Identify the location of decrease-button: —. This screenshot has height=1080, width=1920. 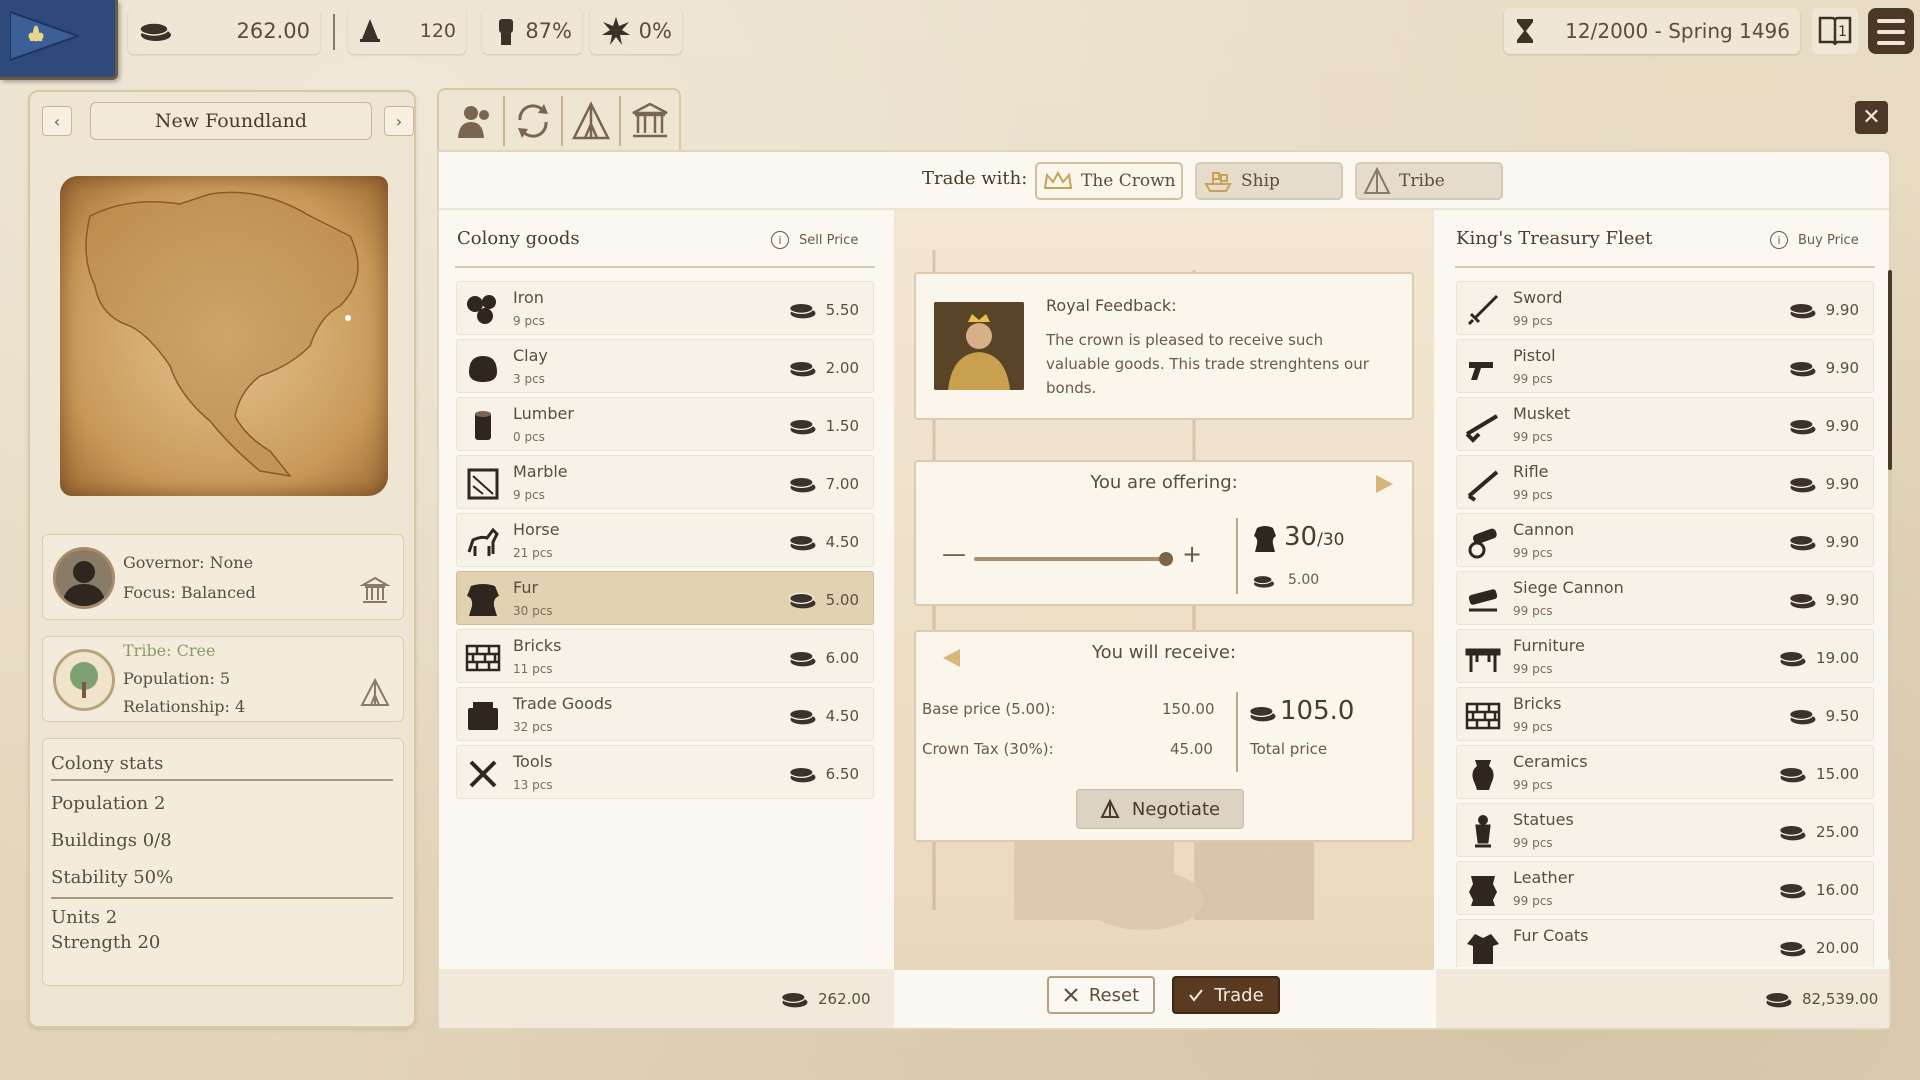
(954, 554).